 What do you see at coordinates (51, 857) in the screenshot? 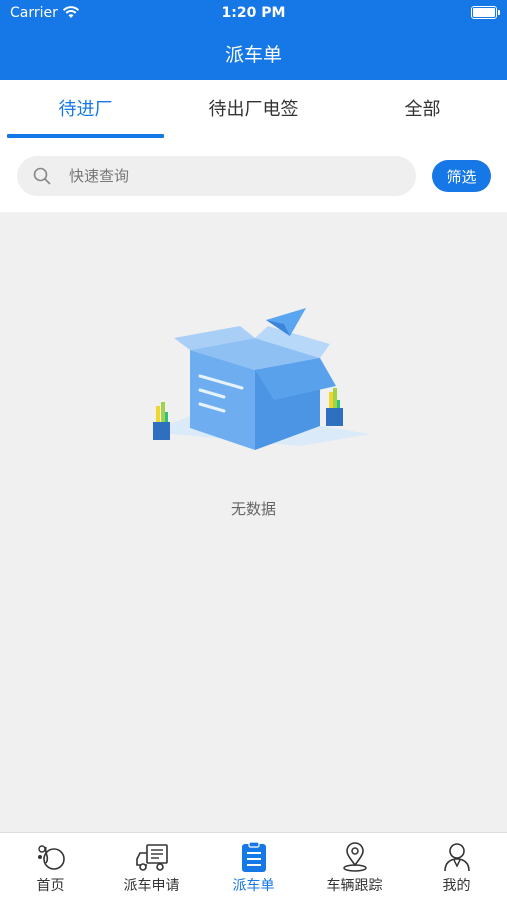
I see `home-icon` at bounding box center [51, 857].